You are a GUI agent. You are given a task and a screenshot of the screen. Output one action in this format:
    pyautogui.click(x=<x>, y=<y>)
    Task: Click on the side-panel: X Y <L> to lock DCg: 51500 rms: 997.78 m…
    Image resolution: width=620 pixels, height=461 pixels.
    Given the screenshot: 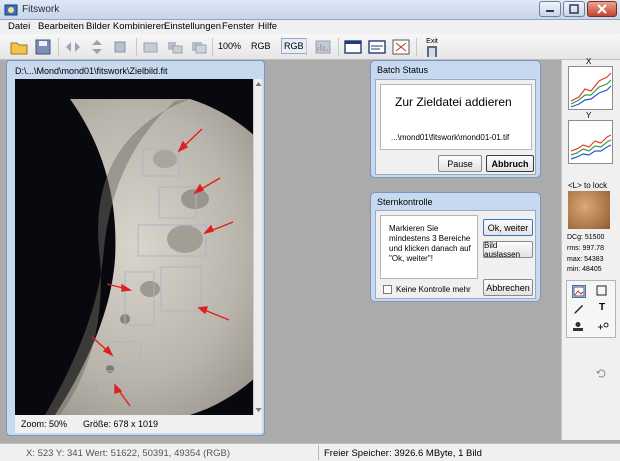 What is the action you would take?
    pyautogui.click(x=590, y=248)
    